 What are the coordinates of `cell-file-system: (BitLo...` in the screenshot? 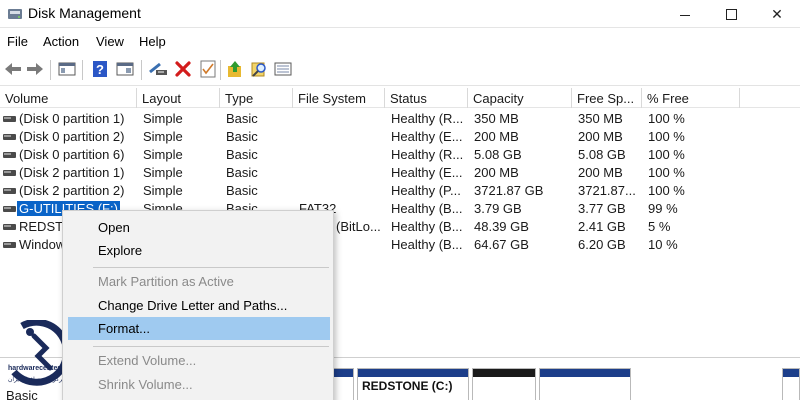 It's located at (358, 226).